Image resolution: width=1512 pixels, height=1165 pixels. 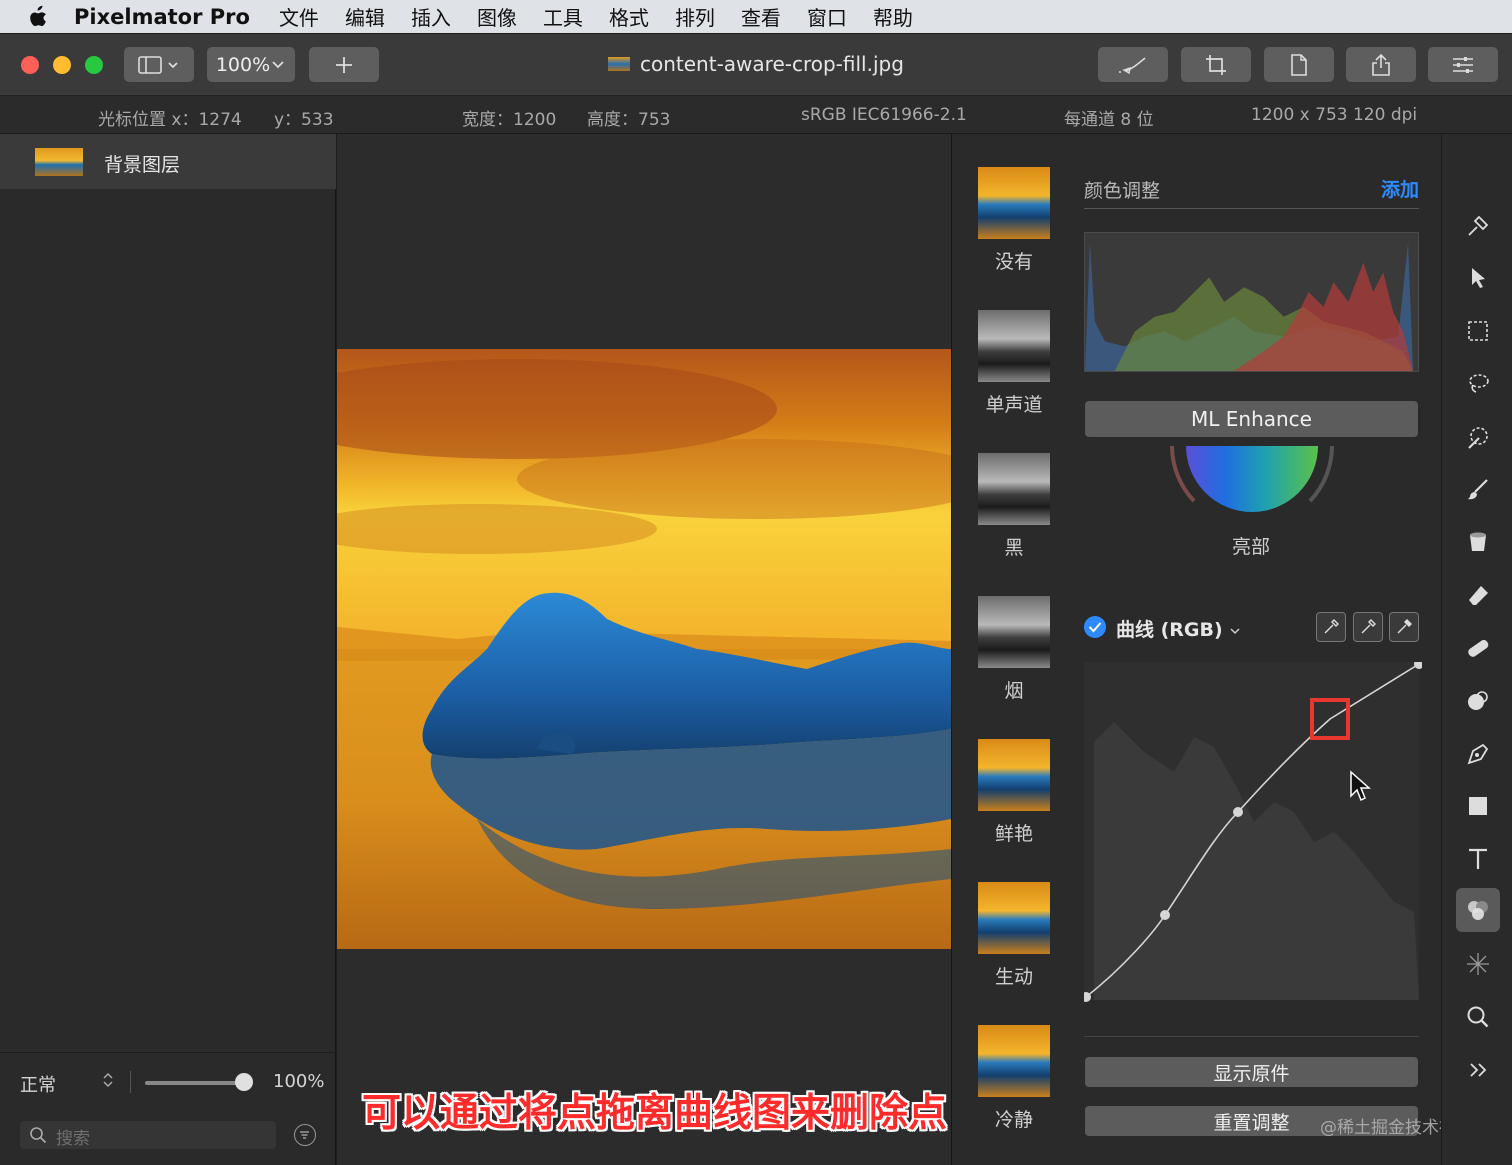 I want to click on brush-stroke-icon, so click(x=1132, y=65).